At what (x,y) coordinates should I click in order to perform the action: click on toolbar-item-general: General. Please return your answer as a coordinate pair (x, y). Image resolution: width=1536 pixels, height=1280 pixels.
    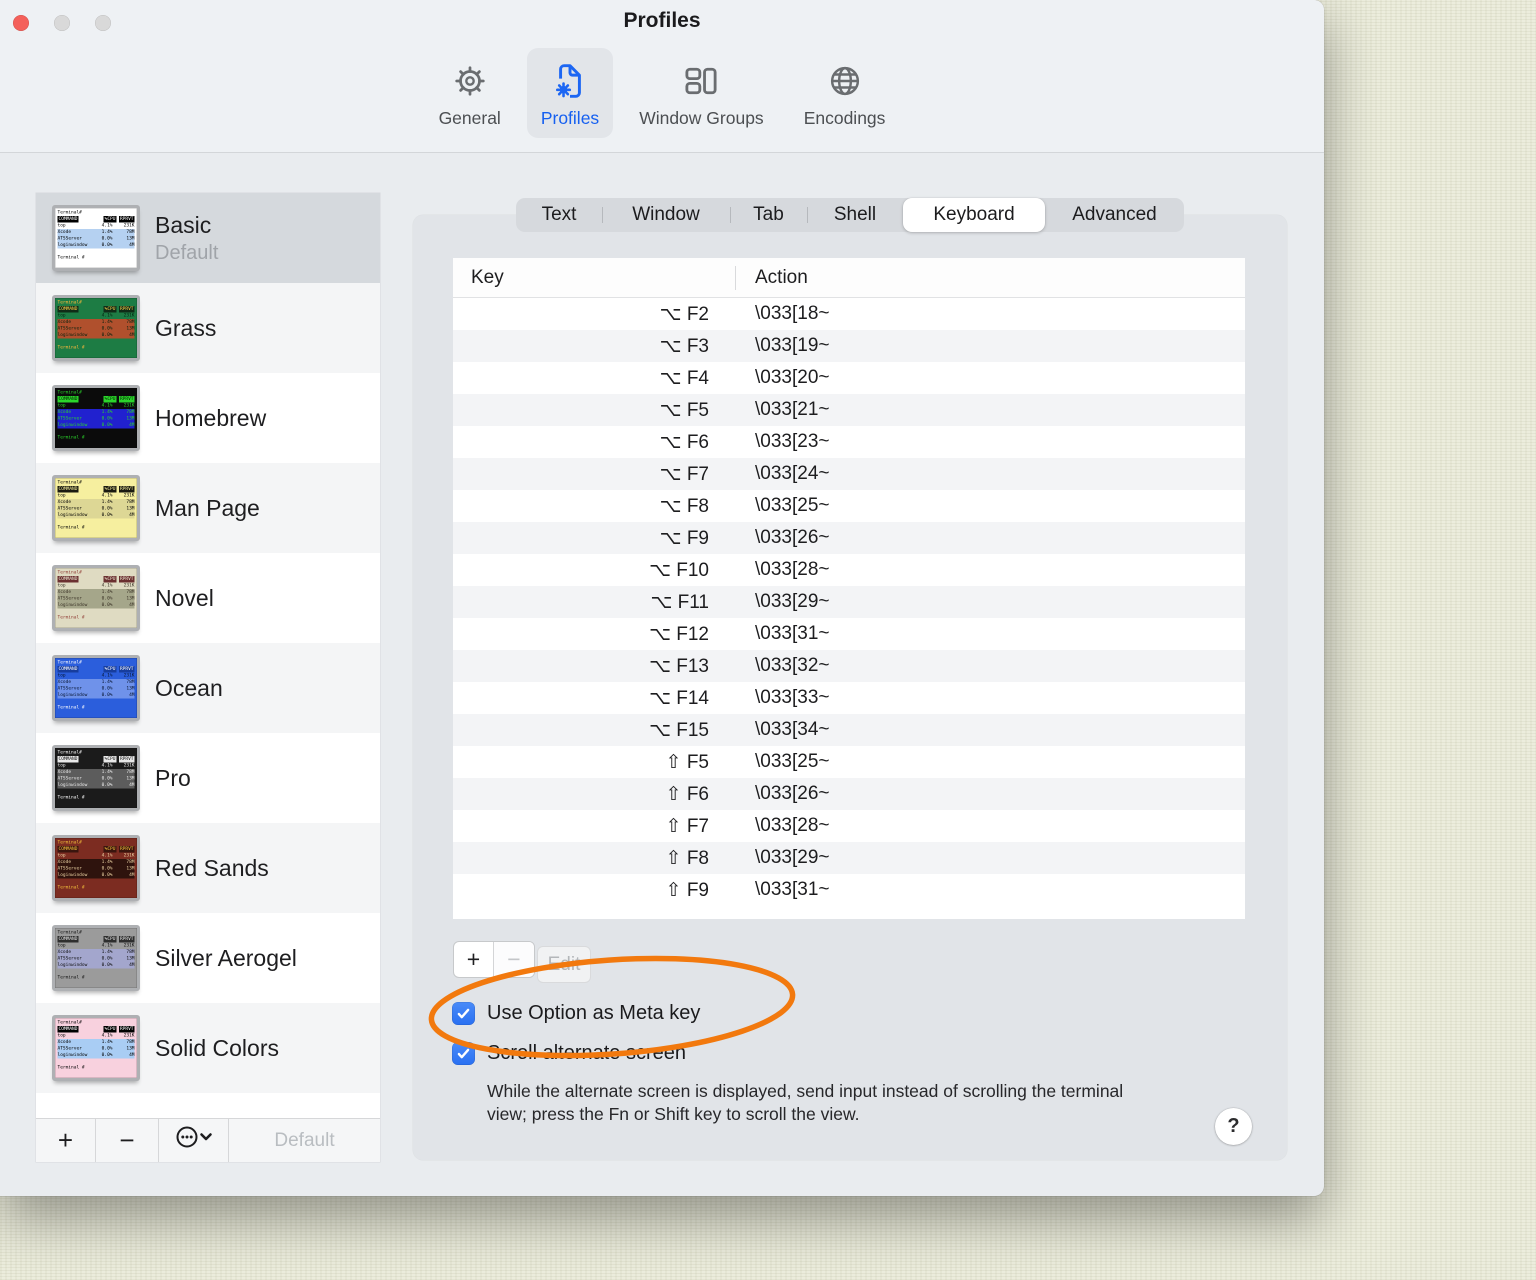
    Looking at the image, I should click on (470, 93).